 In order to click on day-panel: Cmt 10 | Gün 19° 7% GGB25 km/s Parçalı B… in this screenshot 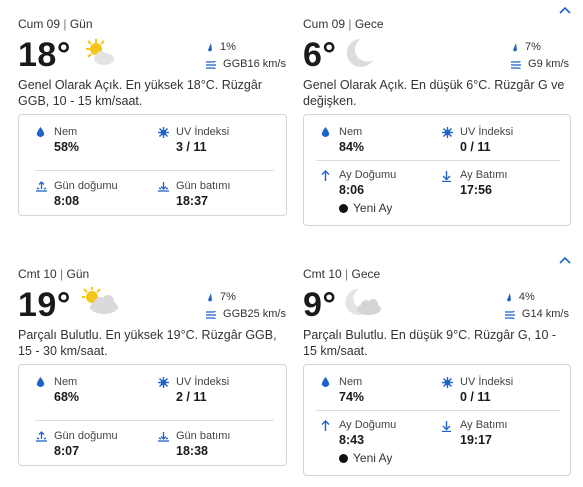, I will do `click(153, 312)`.